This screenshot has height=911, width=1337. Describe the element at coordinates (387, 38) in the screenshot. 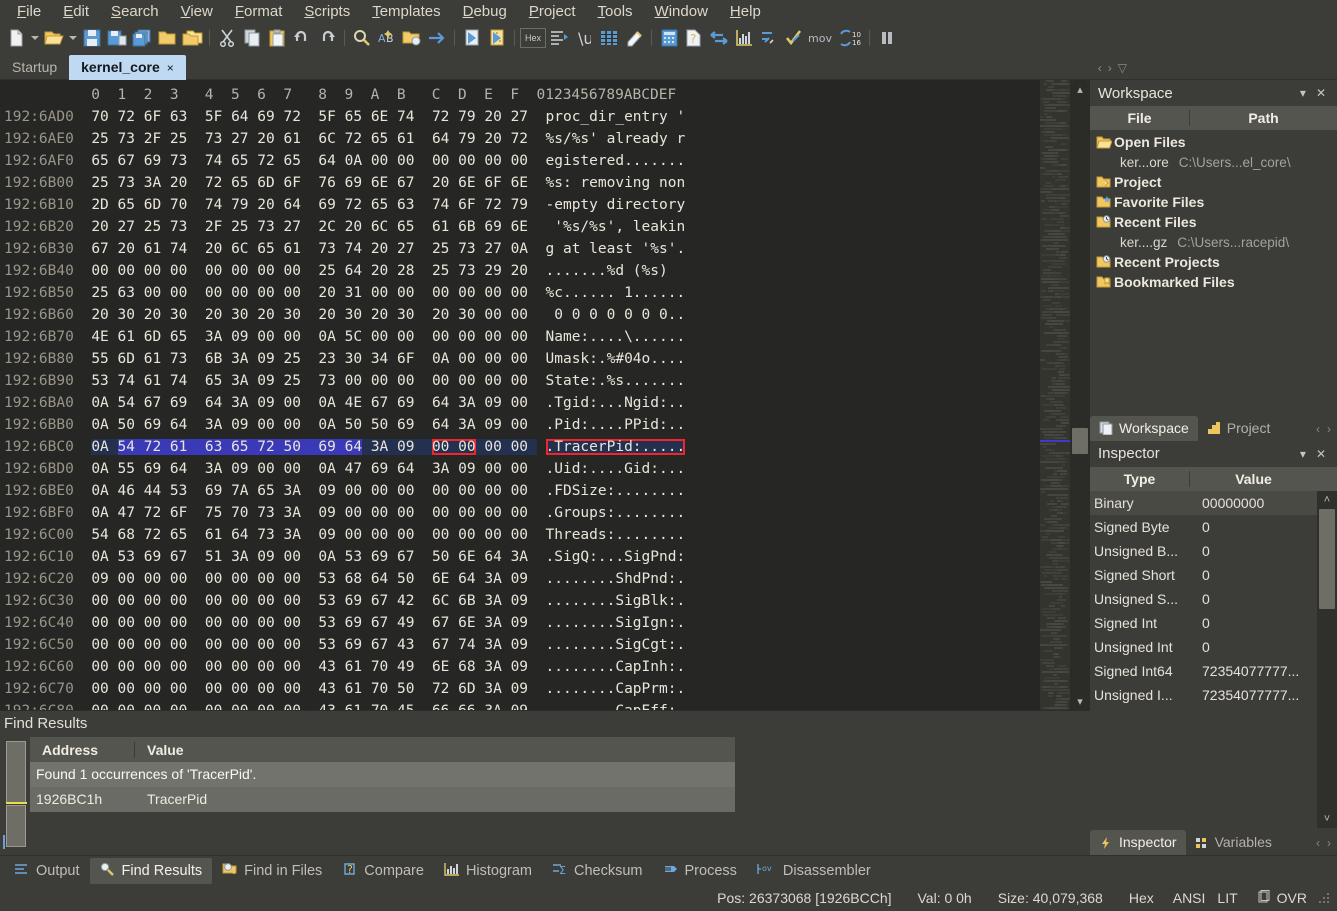

I see `replace-icon: AB` at that location.